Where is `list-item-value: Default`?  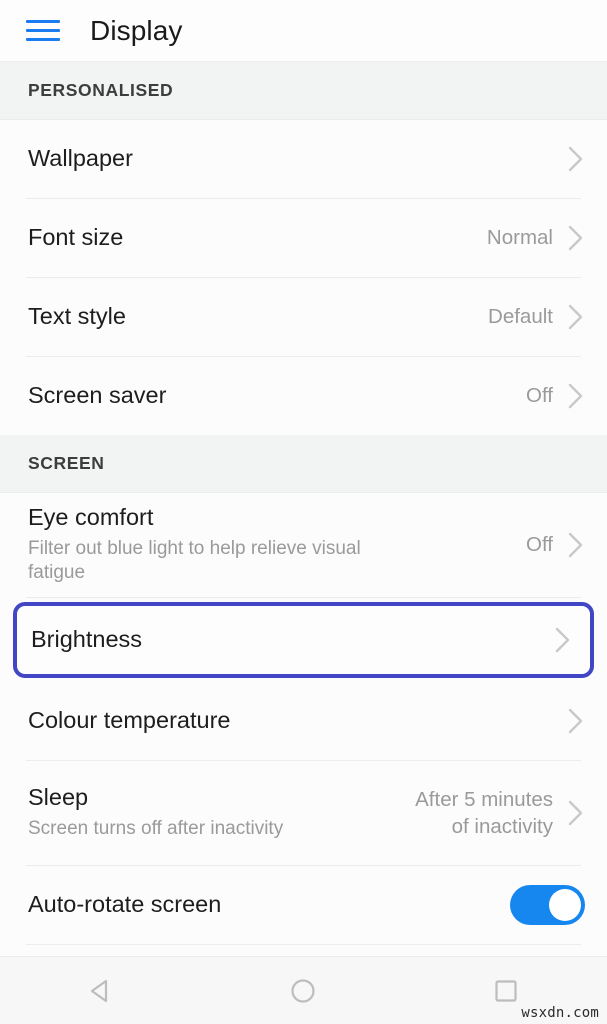
list-item-value: Default is located at coordinates (520, 317).